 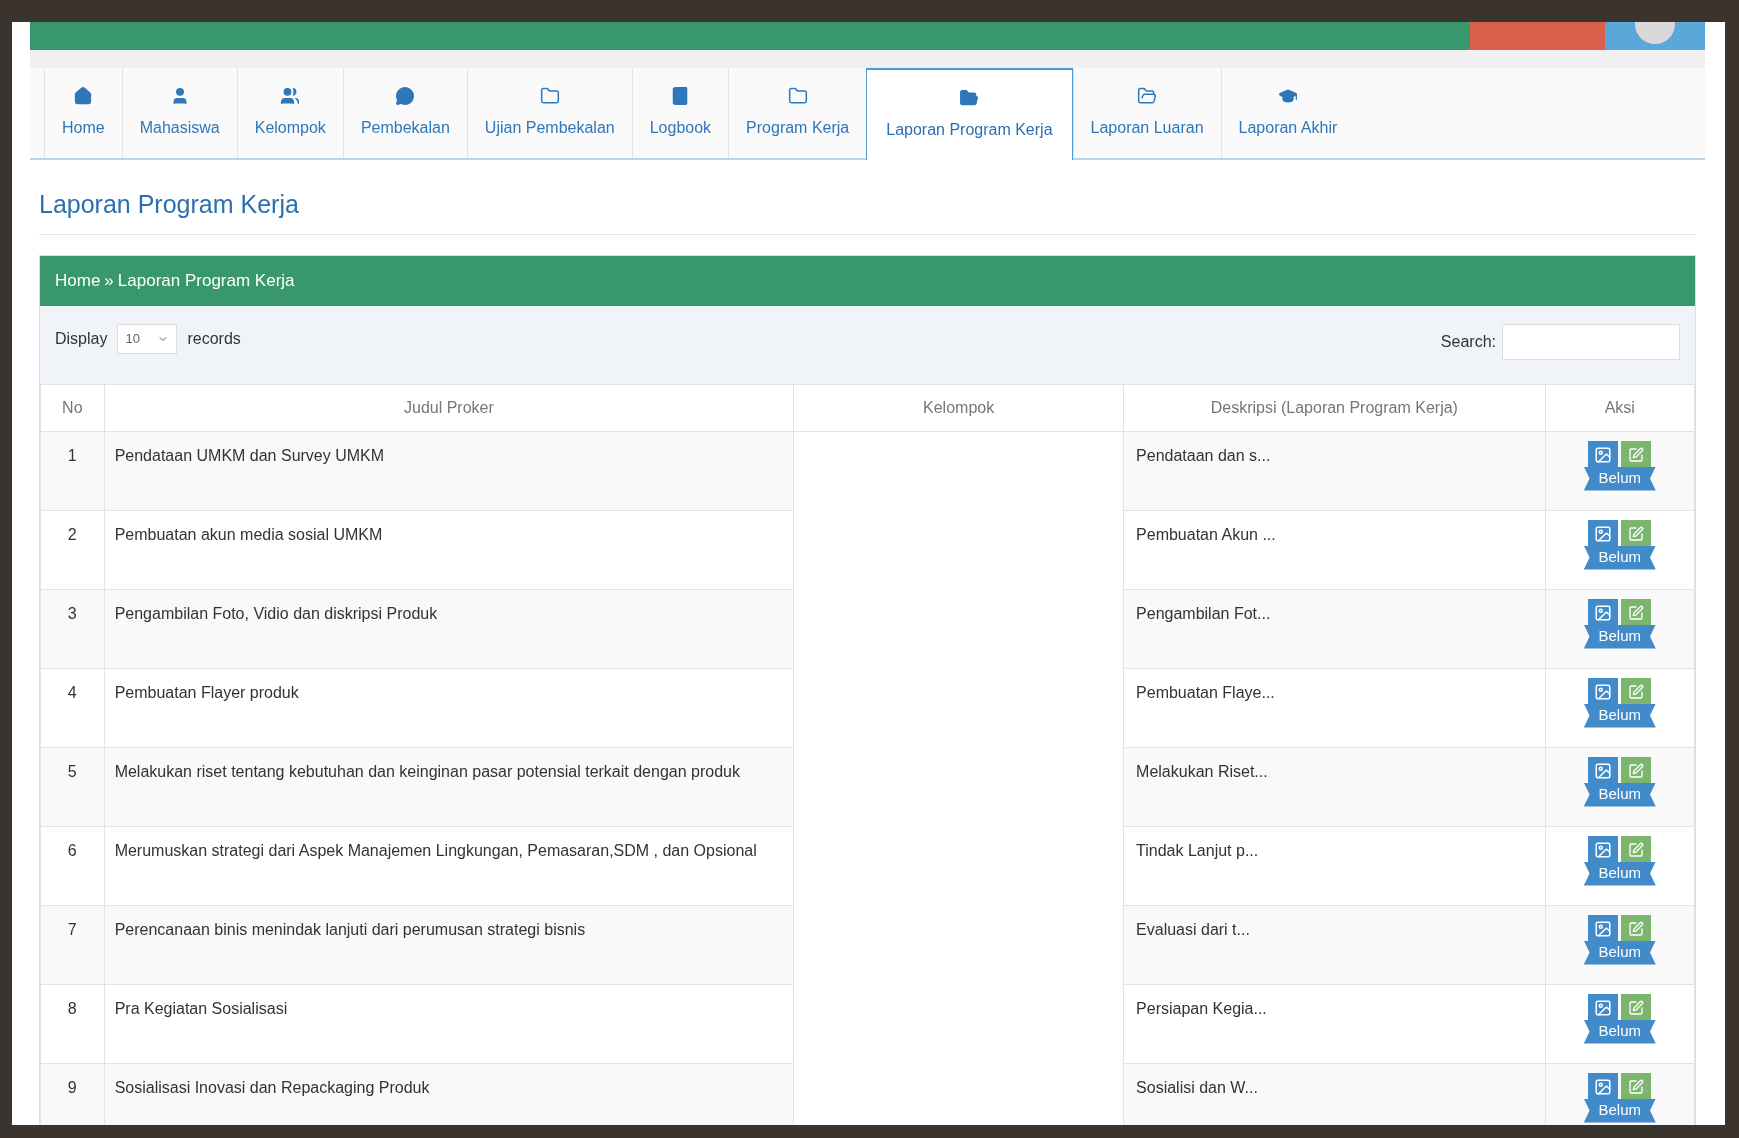 I want to click on nav-tab: Kelompok, so click(x=289, y=113).